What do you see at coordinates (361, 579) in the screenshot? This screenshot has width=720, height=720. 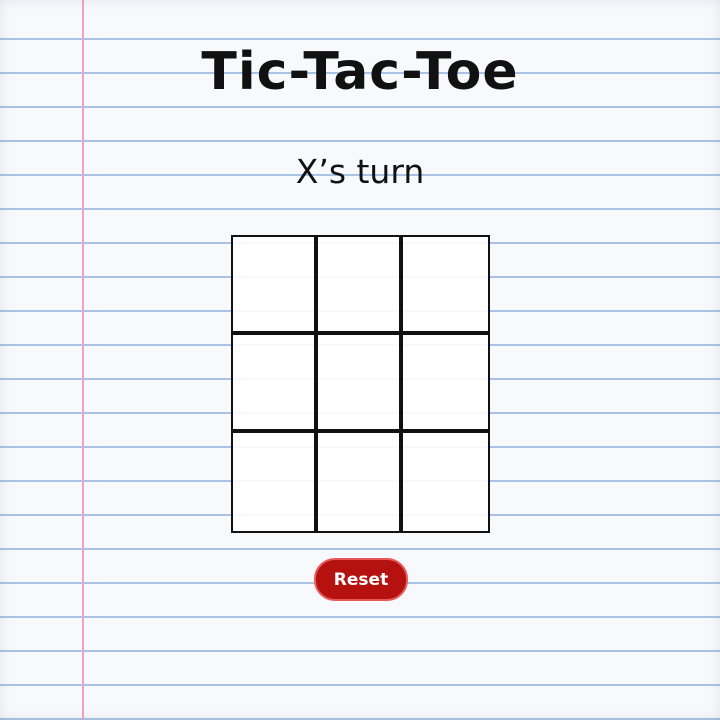 I see `reset-button: Reset` at bounding box center [361, 579].